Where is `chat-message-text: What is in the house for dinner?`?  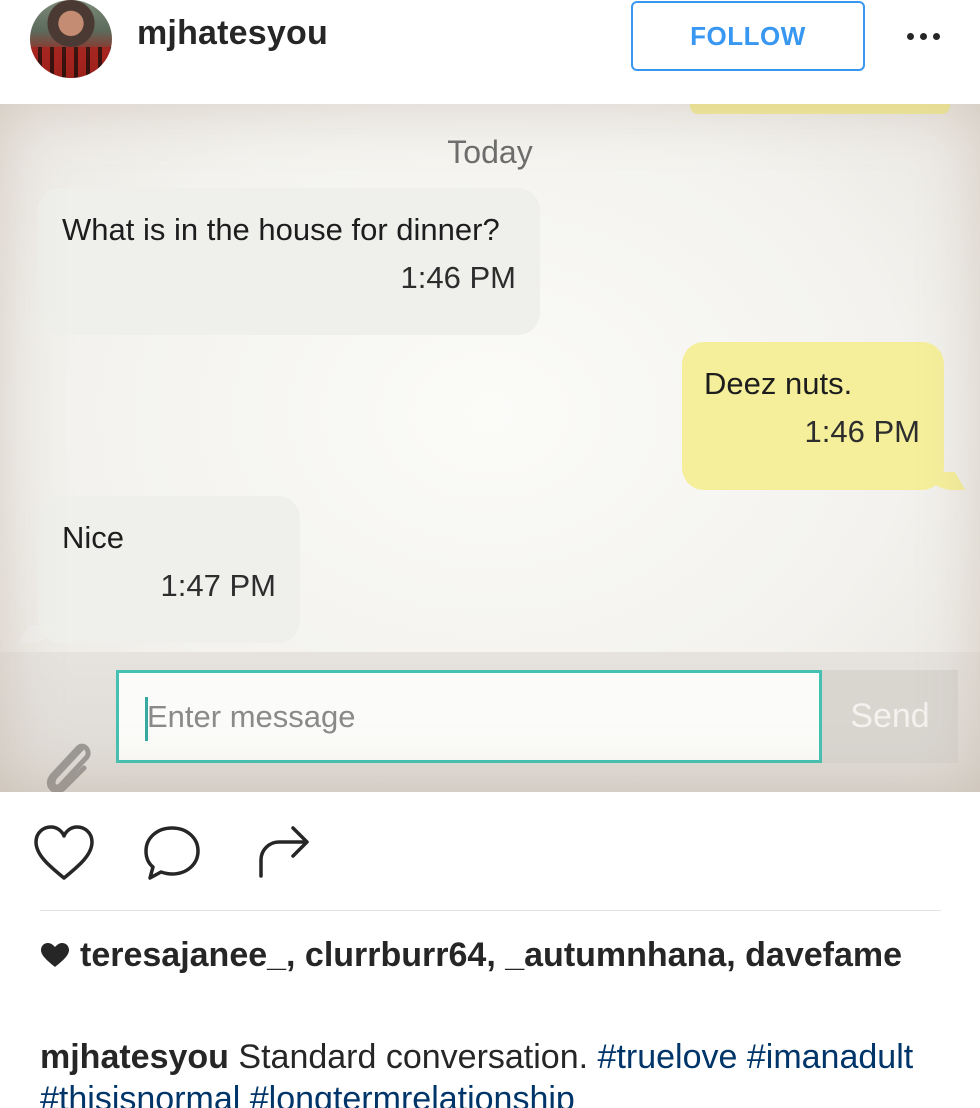
chat-message-text: What is in the house for dinner? is located at coordinates (281, 229).